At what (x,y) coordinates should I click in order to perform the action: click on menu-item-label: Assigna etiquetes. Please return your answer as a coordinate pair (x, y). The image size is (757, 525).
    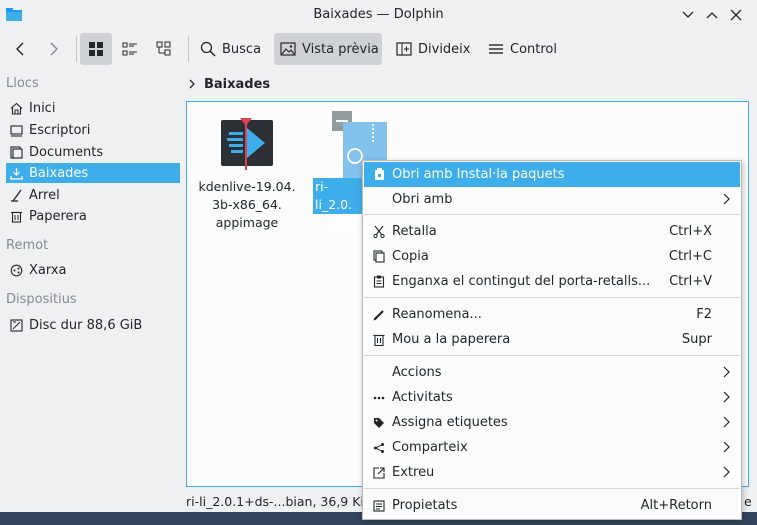
    Looking at the image, I should click on (450, 422).